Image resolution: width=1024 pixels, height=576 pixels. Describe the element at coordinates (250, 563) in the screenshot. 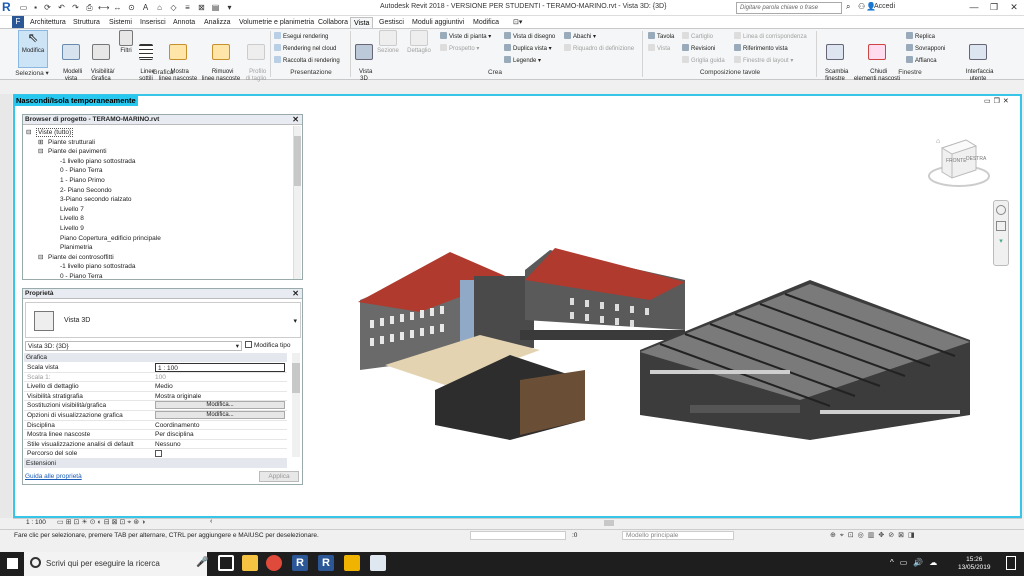

I see `file-explorer-icon` at that location.